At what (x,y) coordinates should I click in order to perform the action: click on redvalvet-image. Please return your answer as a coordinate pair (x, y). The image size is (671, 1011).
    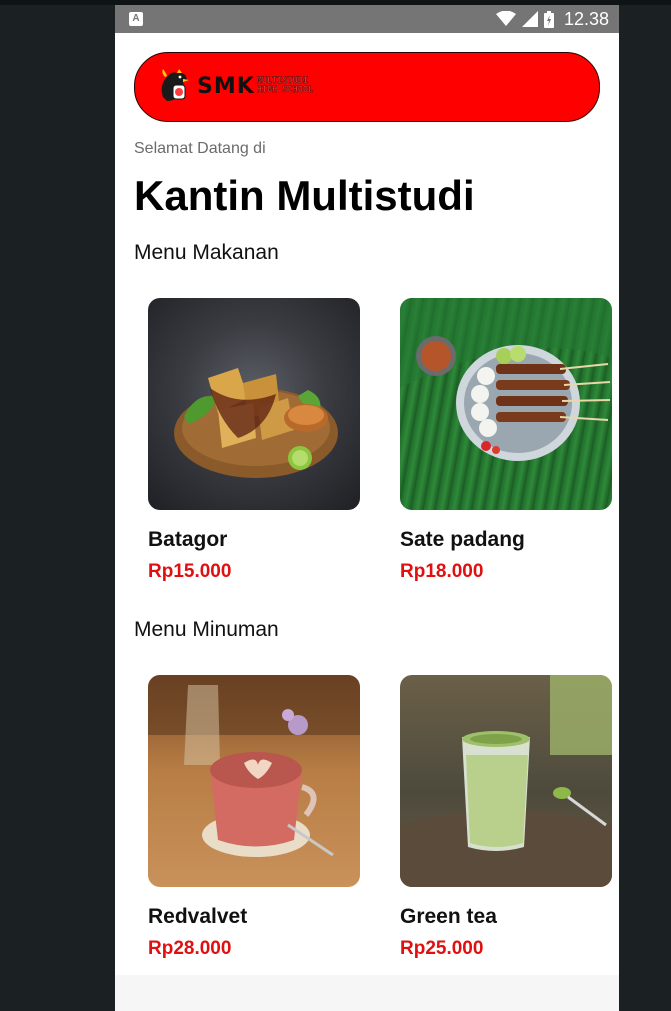
    Looking at the image, I should click on (254, 781).